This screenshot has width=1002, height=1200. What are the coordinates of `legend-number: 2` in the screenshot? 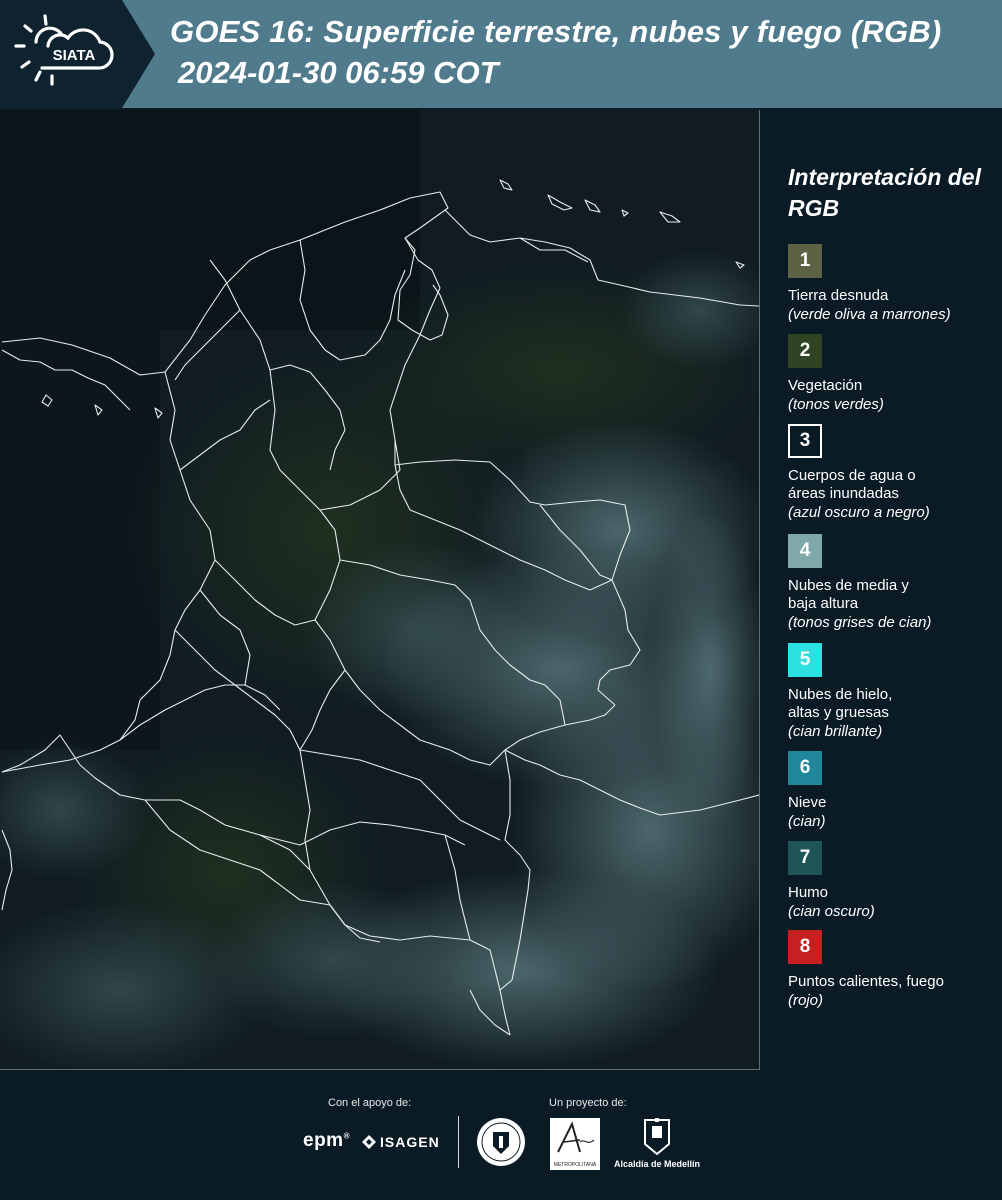 It's located at (805, 350).